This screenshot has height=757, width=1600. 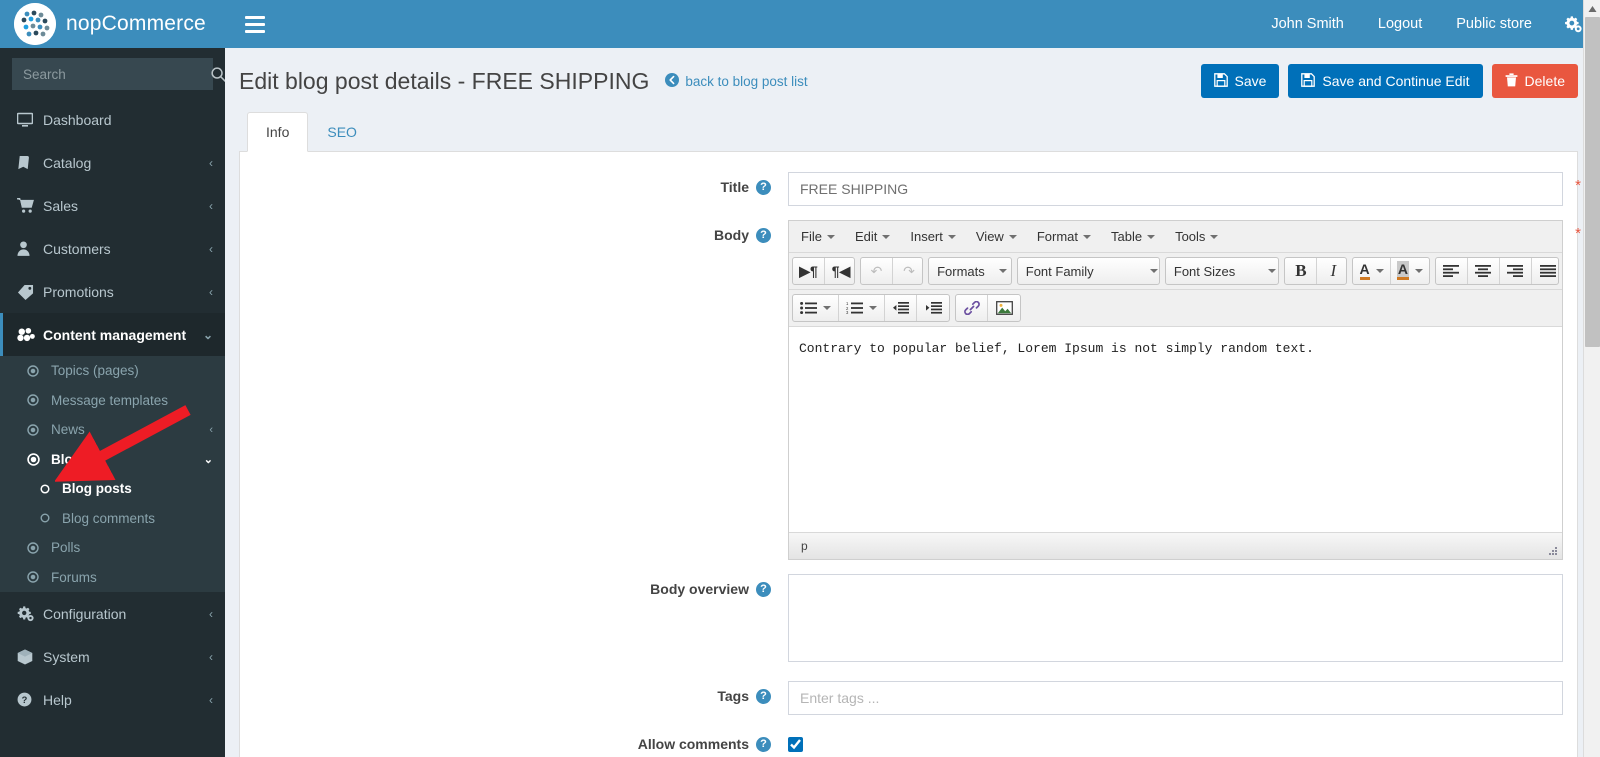 What do you see at coordinates (112, 371) in the screenshot?
I see `sidebar-item-topics-pages: Topics (pages)` at bounding box center [112, 371].